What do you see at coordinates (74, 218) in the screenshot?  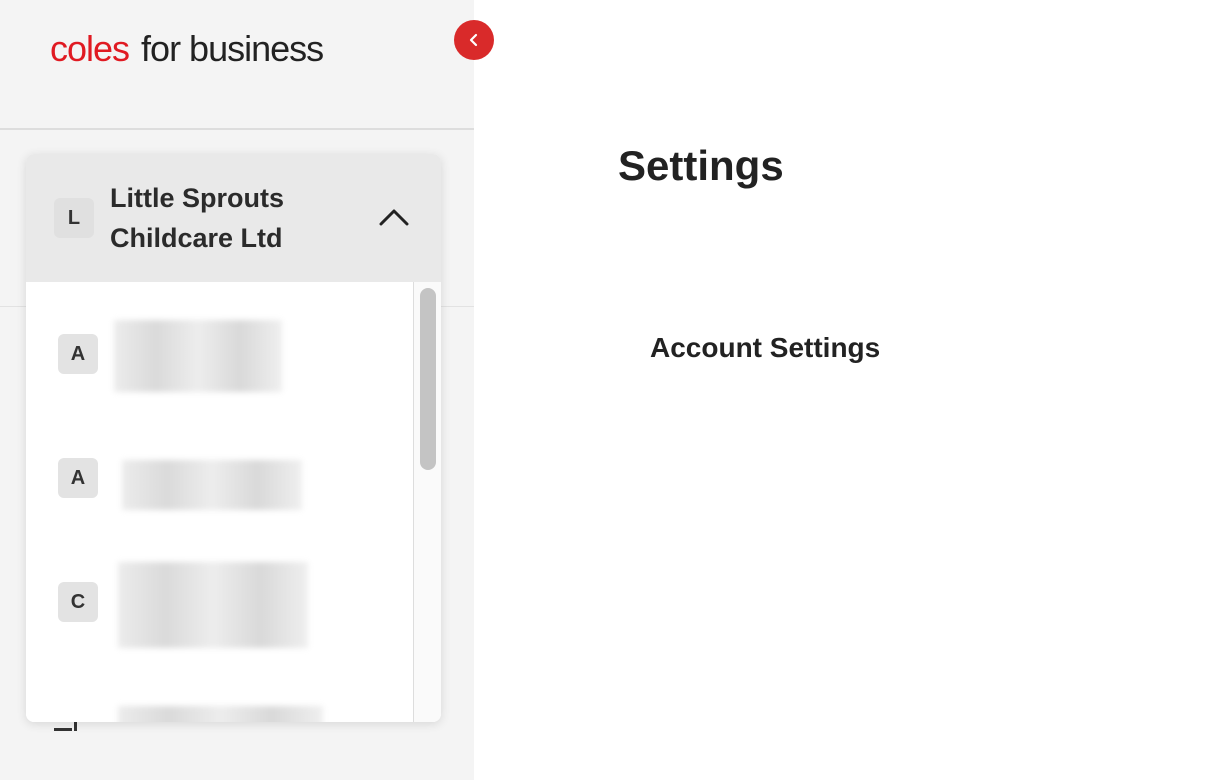 I see `account-avatar: L` at bounding box center [74, 218].